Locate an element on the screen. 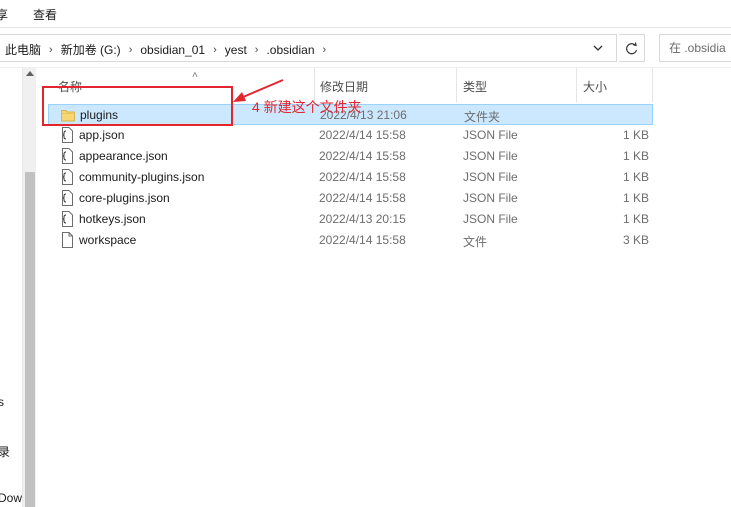 Image resolution: width=731 pixels, height=507 pixels. file-row-app-json: app.json 2022/4/14 15:58 JSON File 1 KB is located at coordinates (350, 135).